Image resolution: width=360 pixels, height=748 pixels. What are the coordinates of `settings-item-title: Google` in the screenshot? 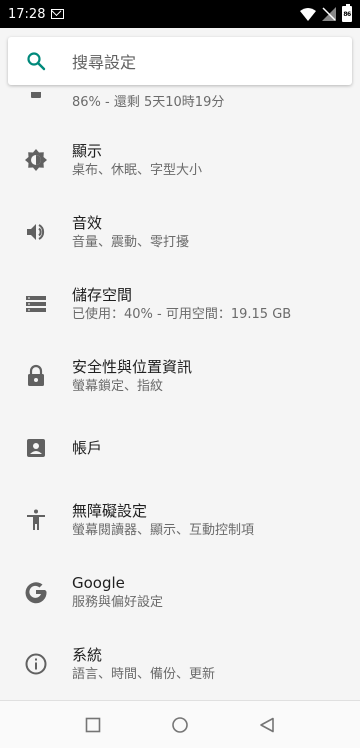 It's located at (98, 582).